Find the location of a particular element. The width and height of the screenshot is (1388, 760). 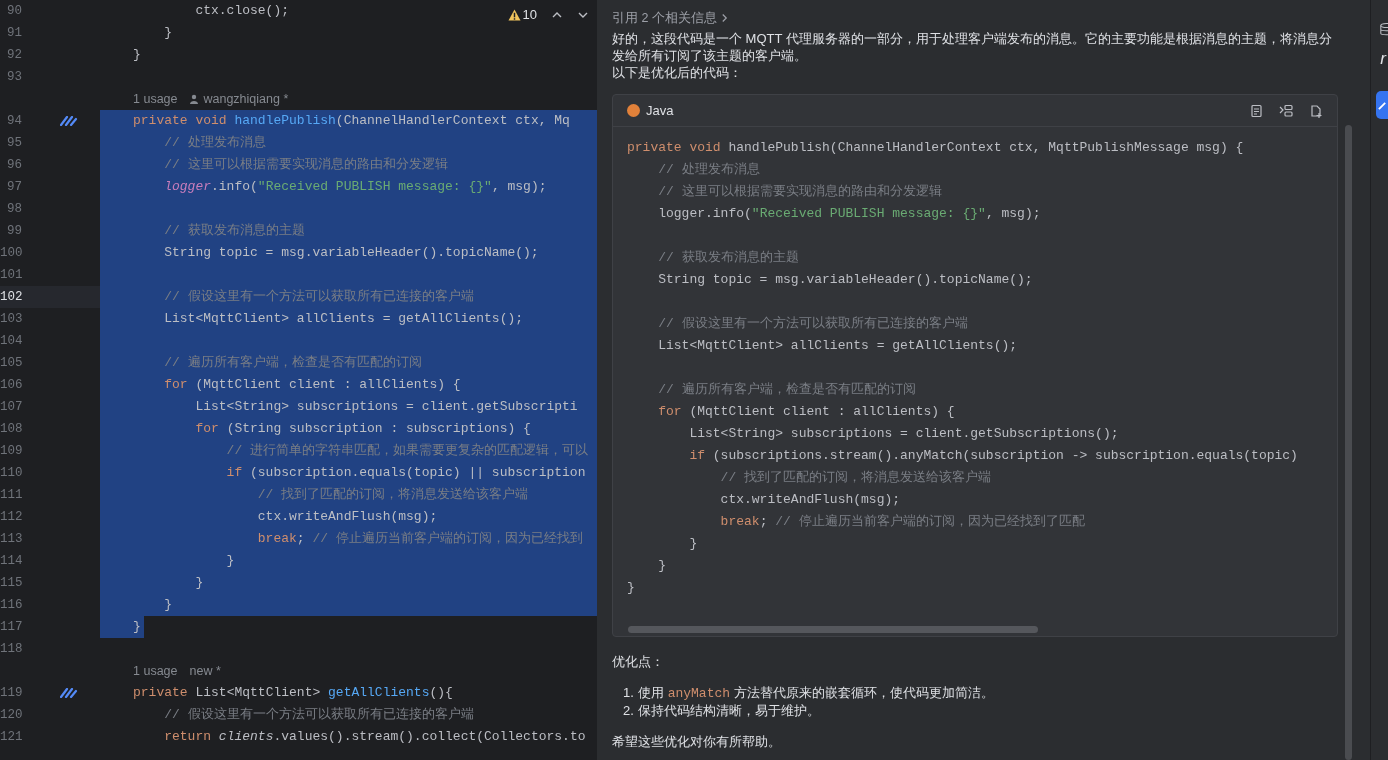

message-paragraph: 以下是优化后的代码： is located at coordinates (677, 72).